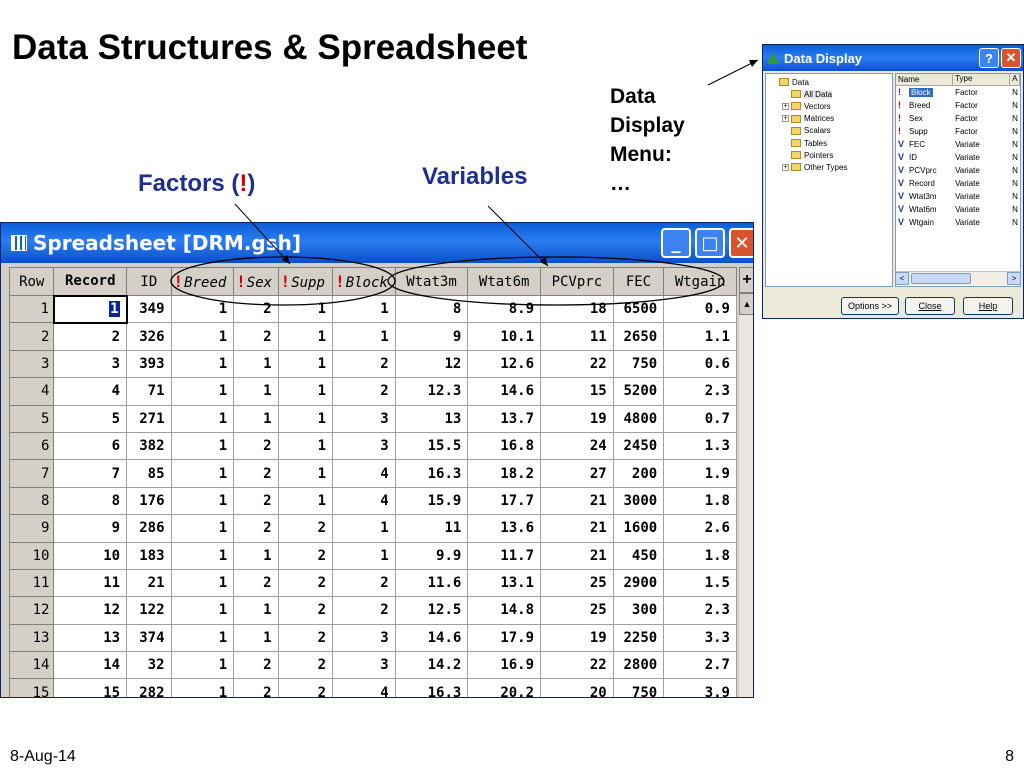 The width and height of the screenshot is (1024, 768). I want to click on table-cell: 1.8, so click(700, 555).